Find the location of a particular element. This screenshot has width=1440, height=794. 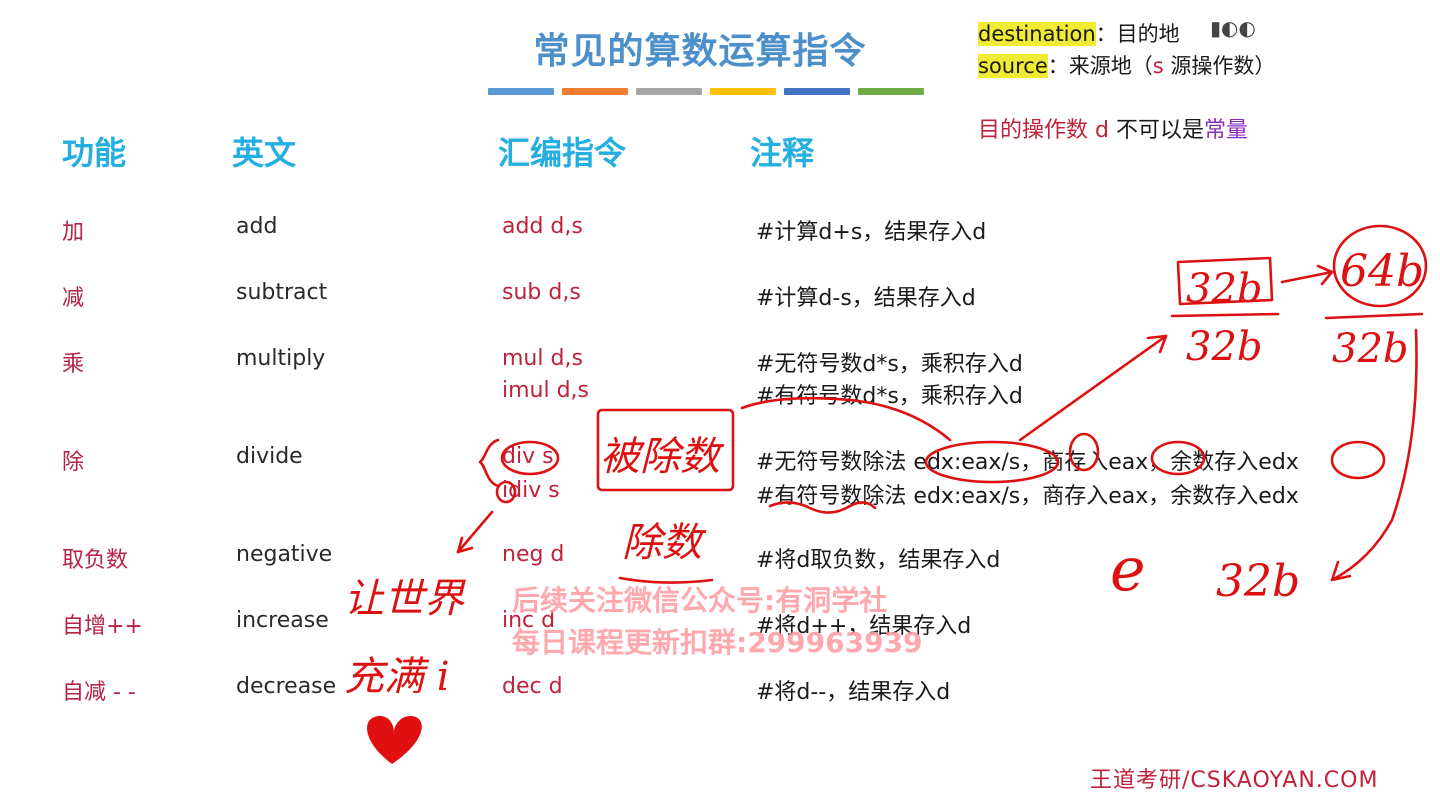

row-mul-comment: #无符号数d*s，乘积存入d is located at coordinates (889, 364).